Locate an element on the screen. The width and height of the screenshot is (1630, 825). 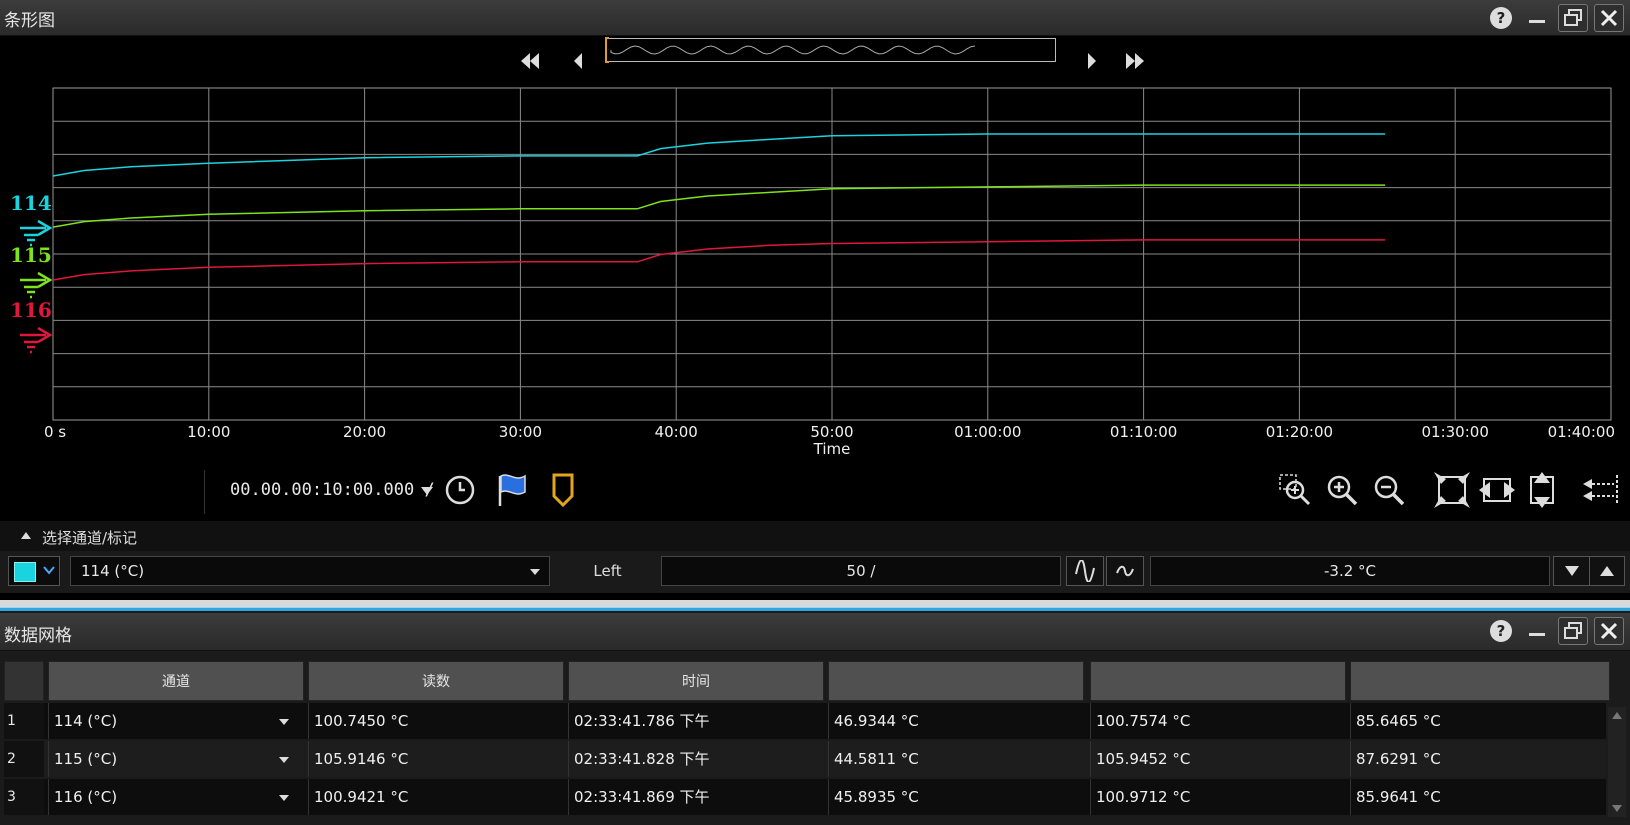
channel-select: 114 (°C) is located at coordinates (310, 571).